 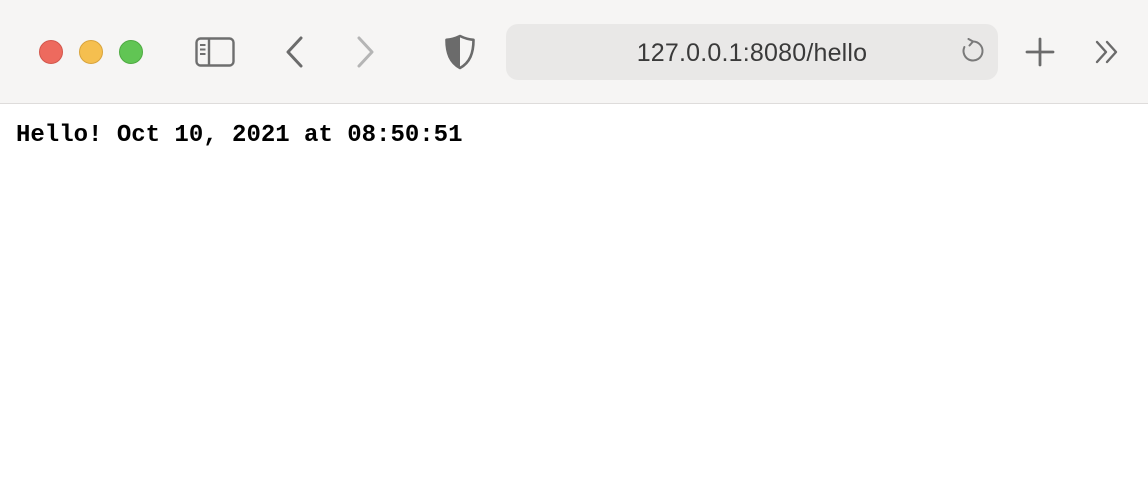 I want to click on sidebar-icon, so click(x=215, y=52).